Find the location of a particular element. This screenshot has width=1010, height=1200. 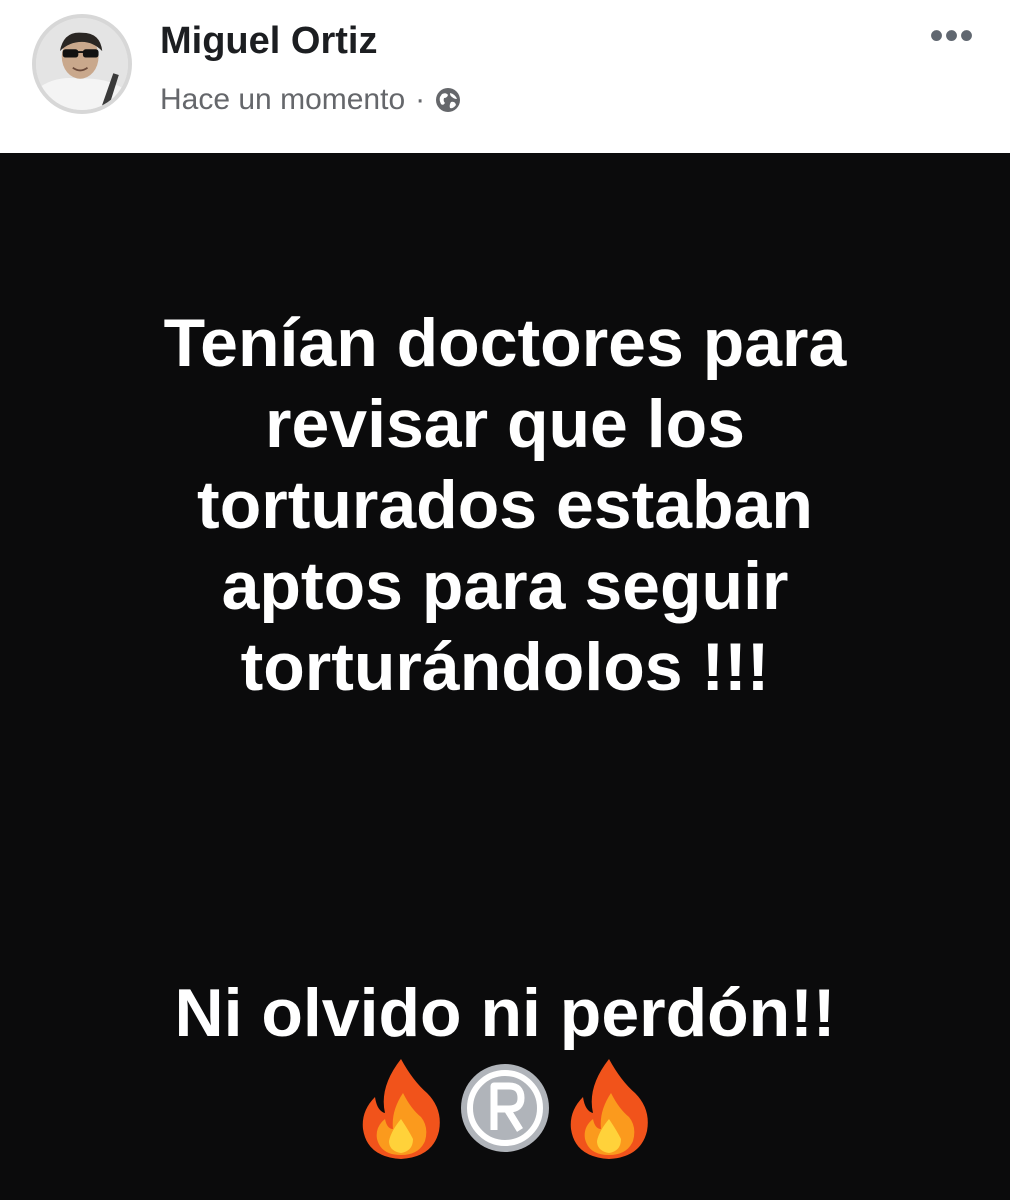

avatar-photo is located at coordinates (82, 64).